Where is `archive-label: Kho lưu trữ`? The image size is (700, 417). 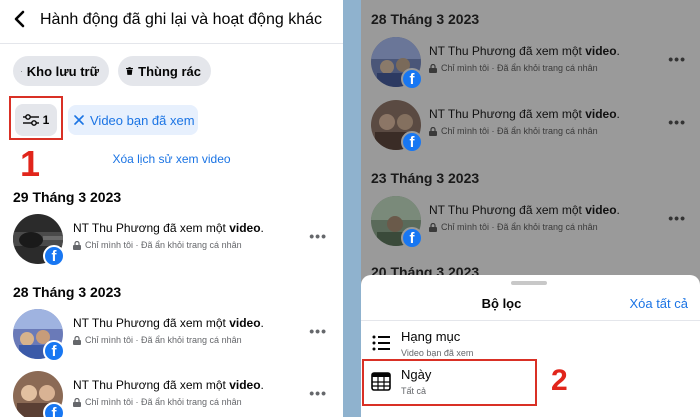
archive-label: Kho lưu trữ is located at coordinates (62, 71).